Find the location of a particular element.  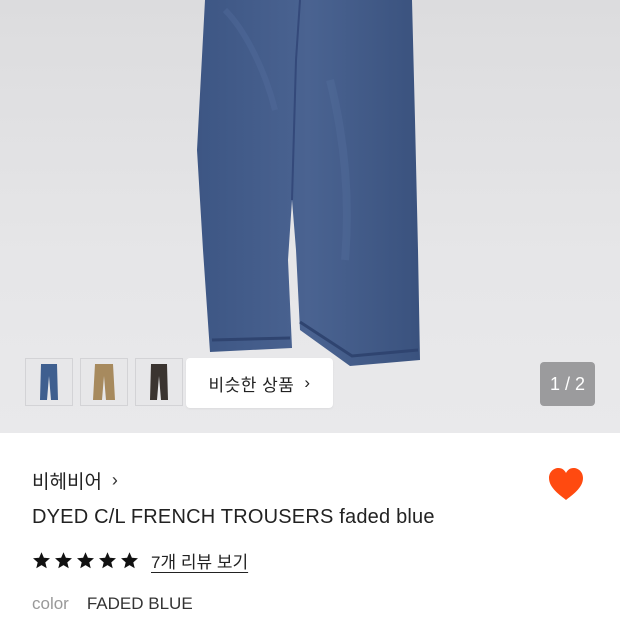

product-title: DYED C/L FRENCH TROUSERS faded blue is located at coordinates (233, 517).